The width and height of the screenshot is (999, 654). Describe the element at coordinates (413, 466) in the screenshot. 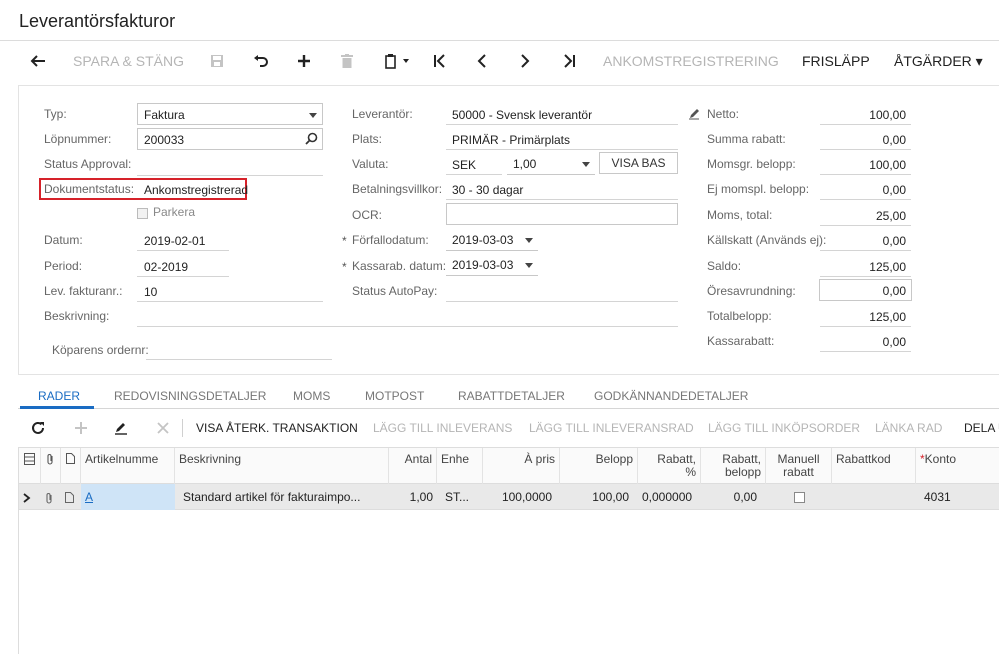

I see `column-antal: Antal` at that location.